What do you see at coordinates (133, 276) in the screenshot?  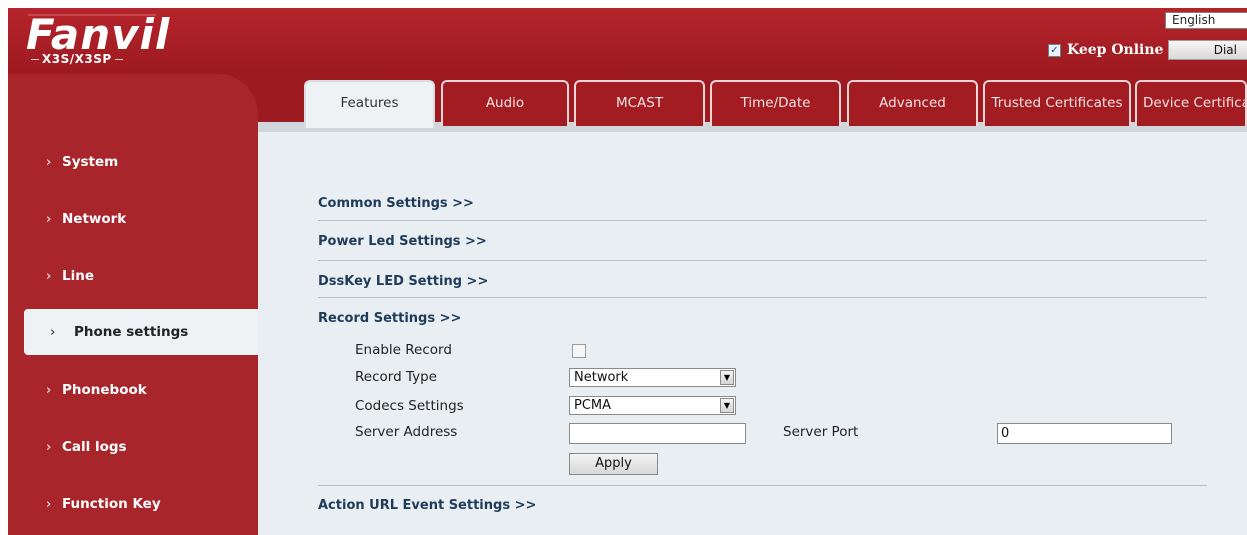 I see `sidebar-item-line: › Line` at bounding box center [133, 276].